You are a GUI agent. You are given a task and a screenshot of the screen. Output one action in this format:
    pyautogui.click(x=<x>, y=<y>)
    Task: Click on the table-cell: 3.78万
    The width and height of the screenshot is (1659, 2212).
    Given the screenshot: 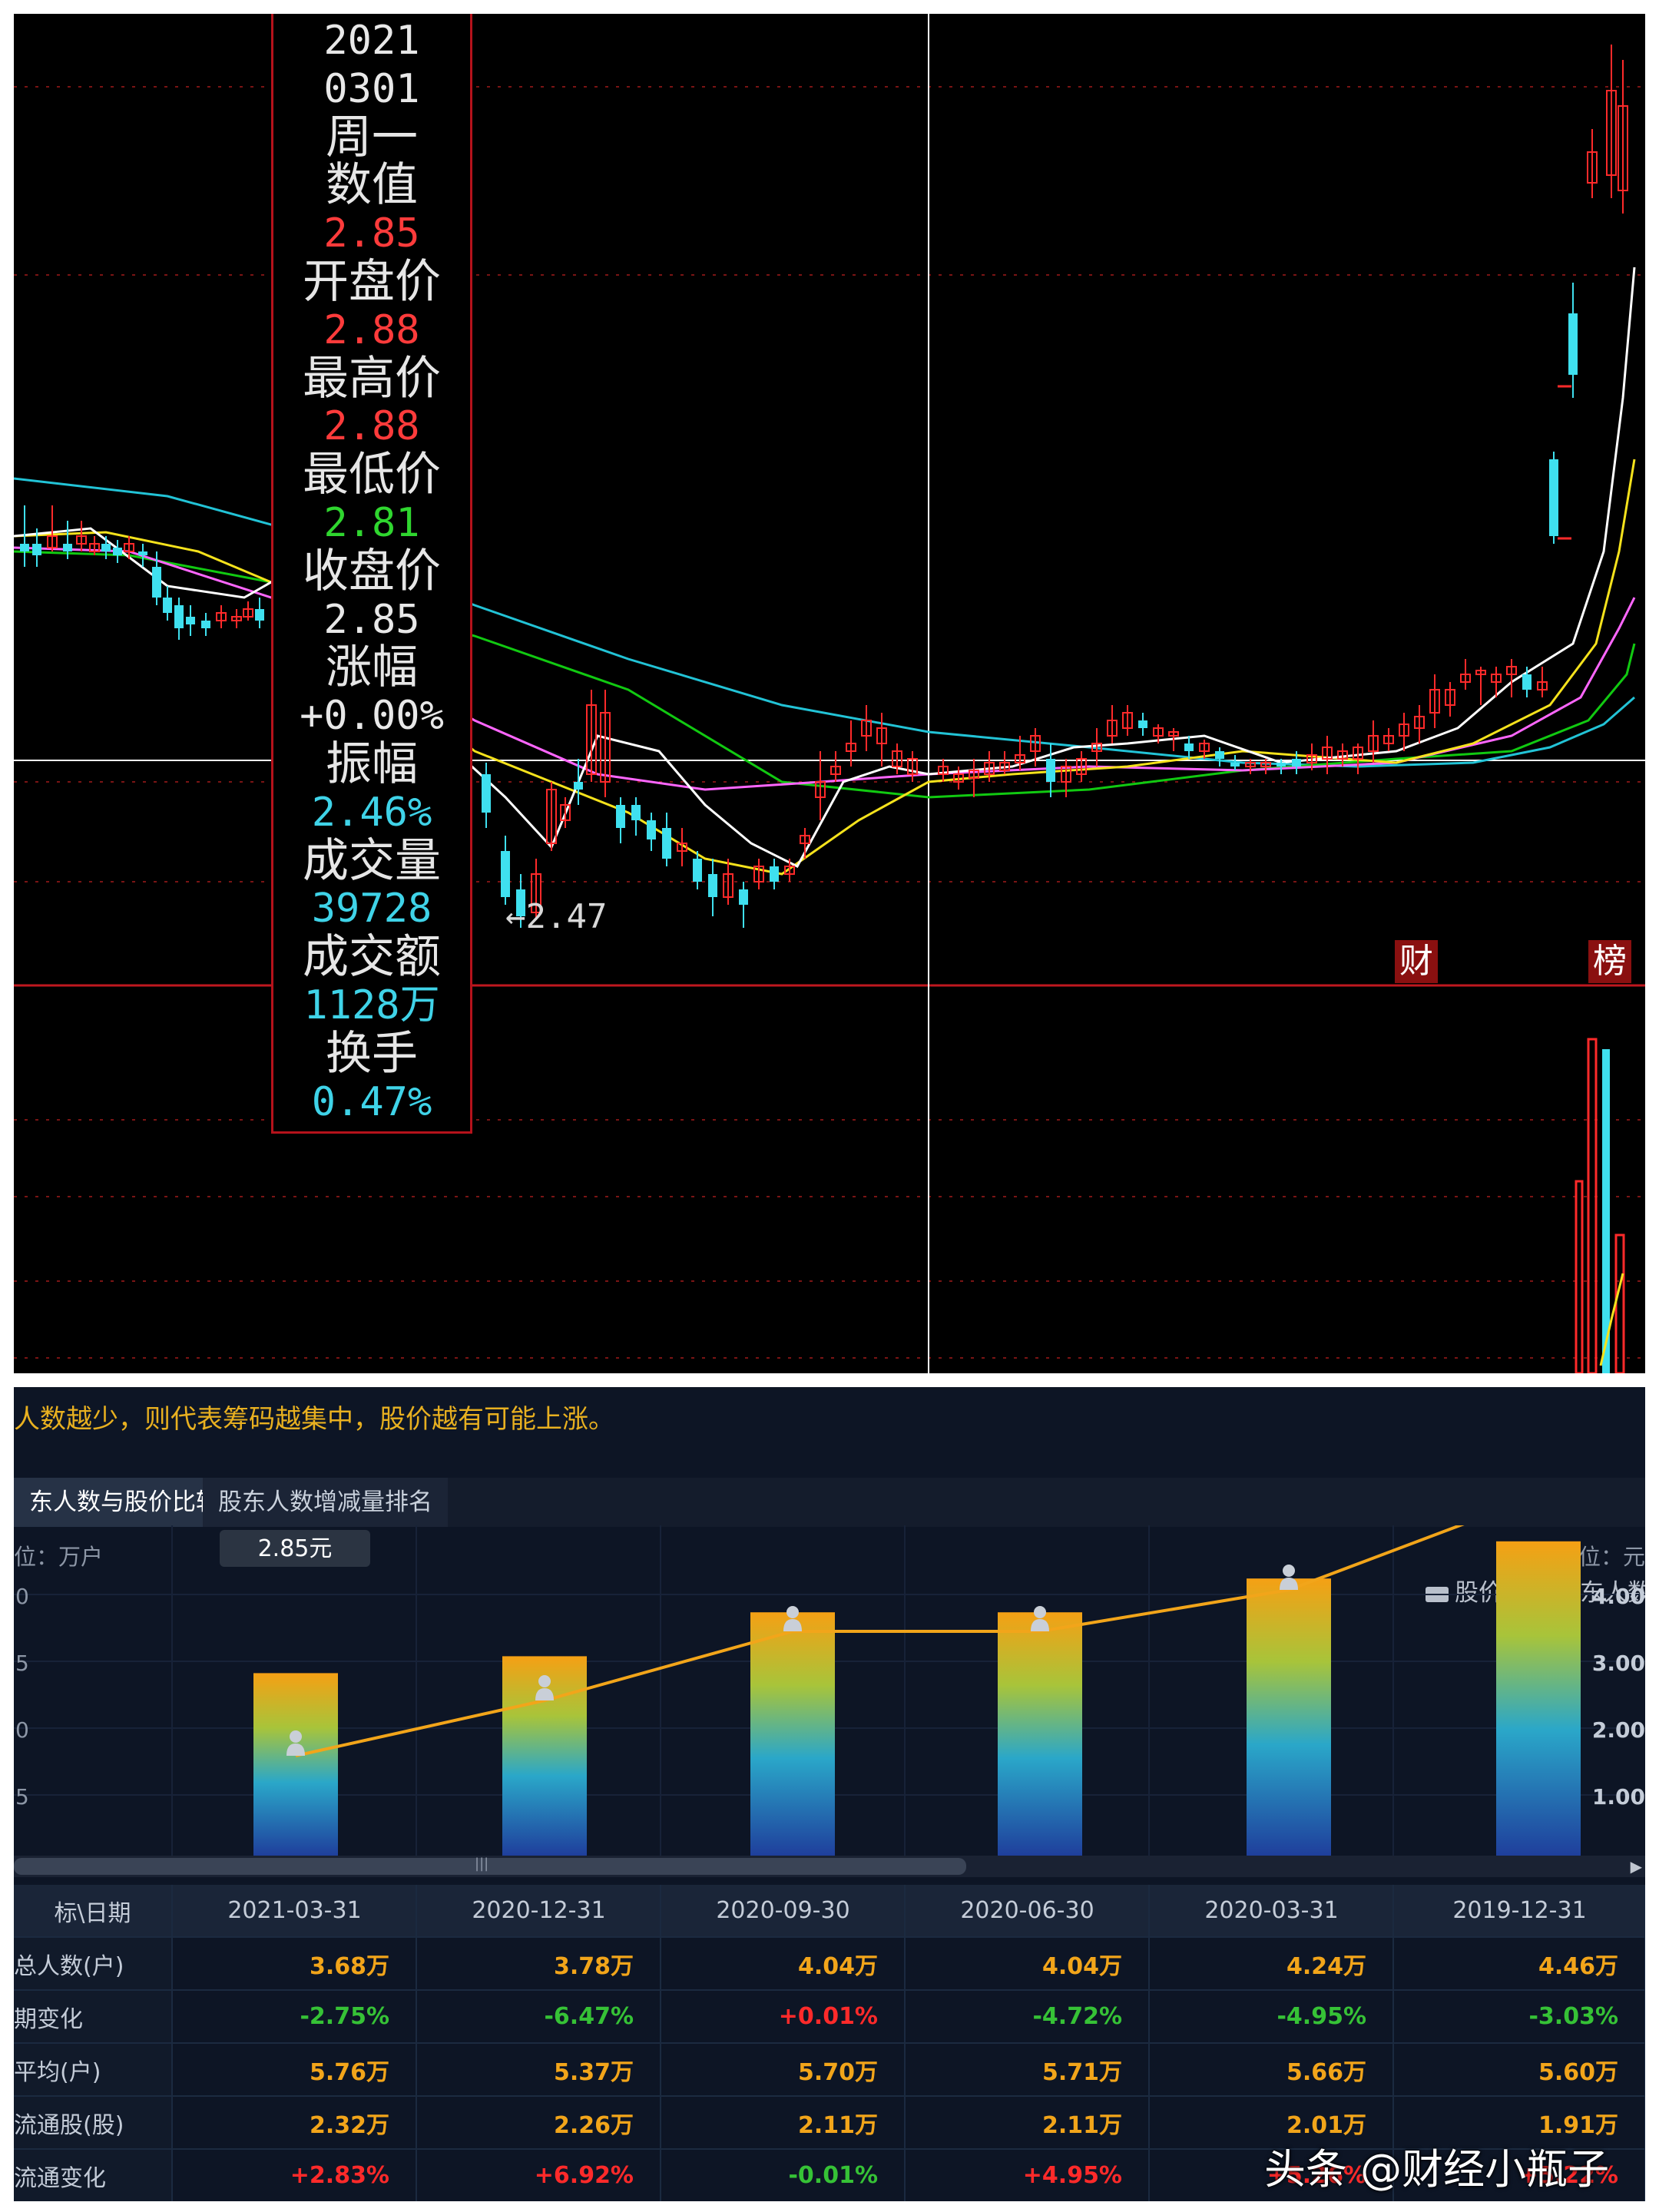 What is the action you would take?
    pyautogui.click(x=538, y=1964)
    